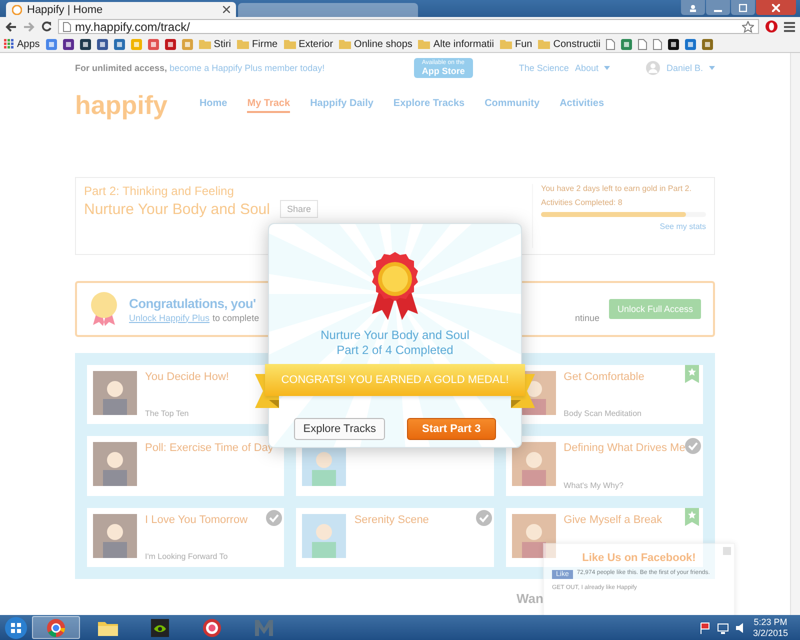 This screenshot has width=800, height=640. I want to click on popup-title: Like Us on Facebook!, so click(639, 558).